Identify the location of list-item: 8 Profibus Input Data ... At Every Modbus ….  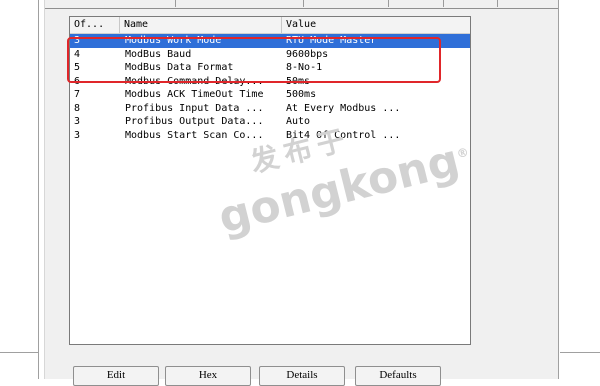
(270, 109).